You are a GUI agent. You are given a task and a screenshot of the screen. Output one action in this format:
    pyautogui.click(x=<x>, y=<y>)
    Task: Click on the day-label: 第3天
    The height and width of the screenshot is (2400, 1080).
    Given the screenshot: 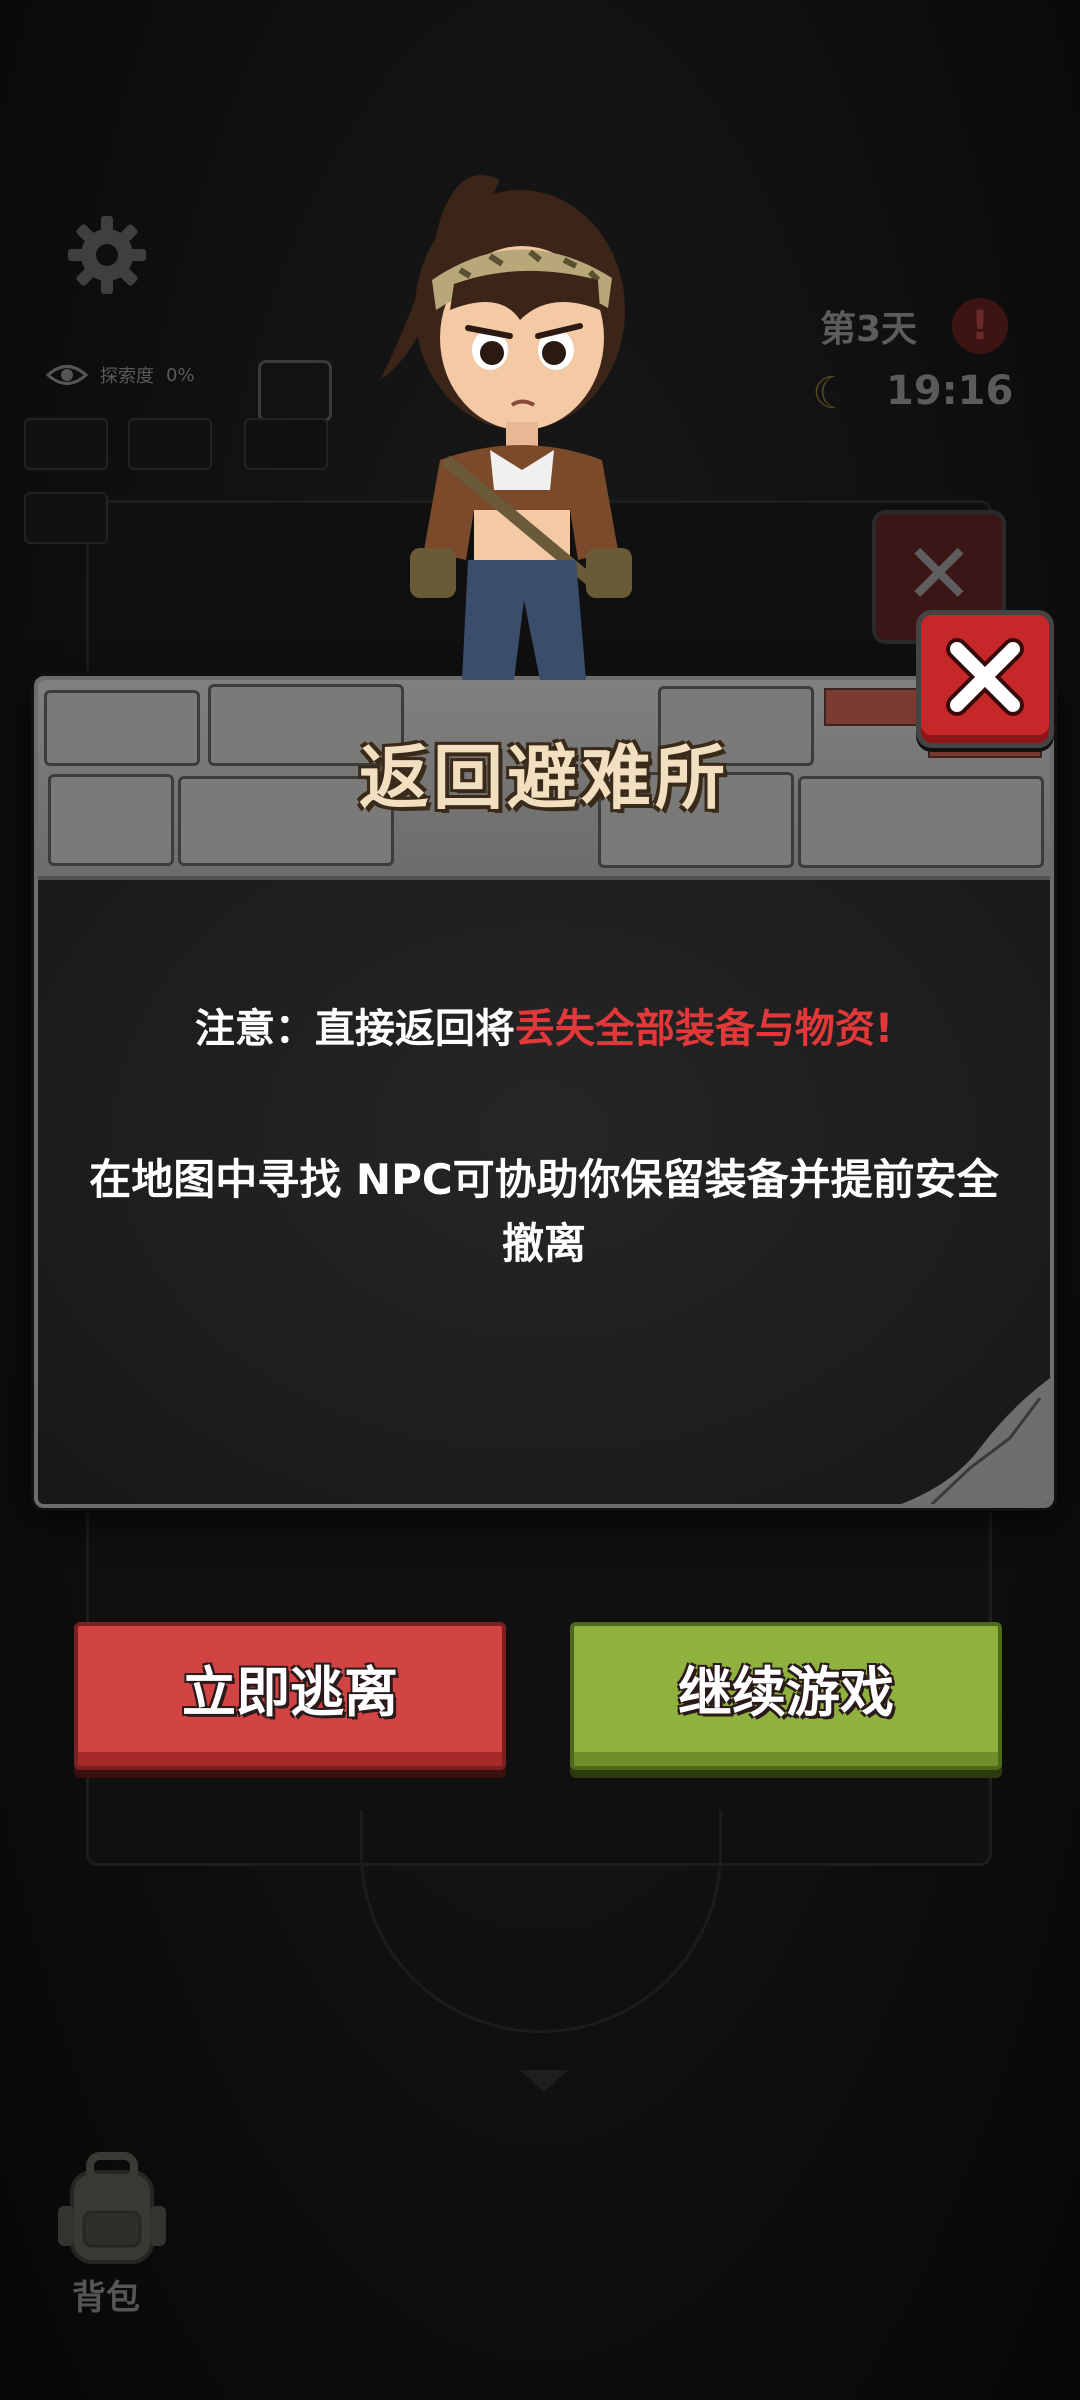 What is the action you would take?
    pyautogui.click(x=869, y=329)
    